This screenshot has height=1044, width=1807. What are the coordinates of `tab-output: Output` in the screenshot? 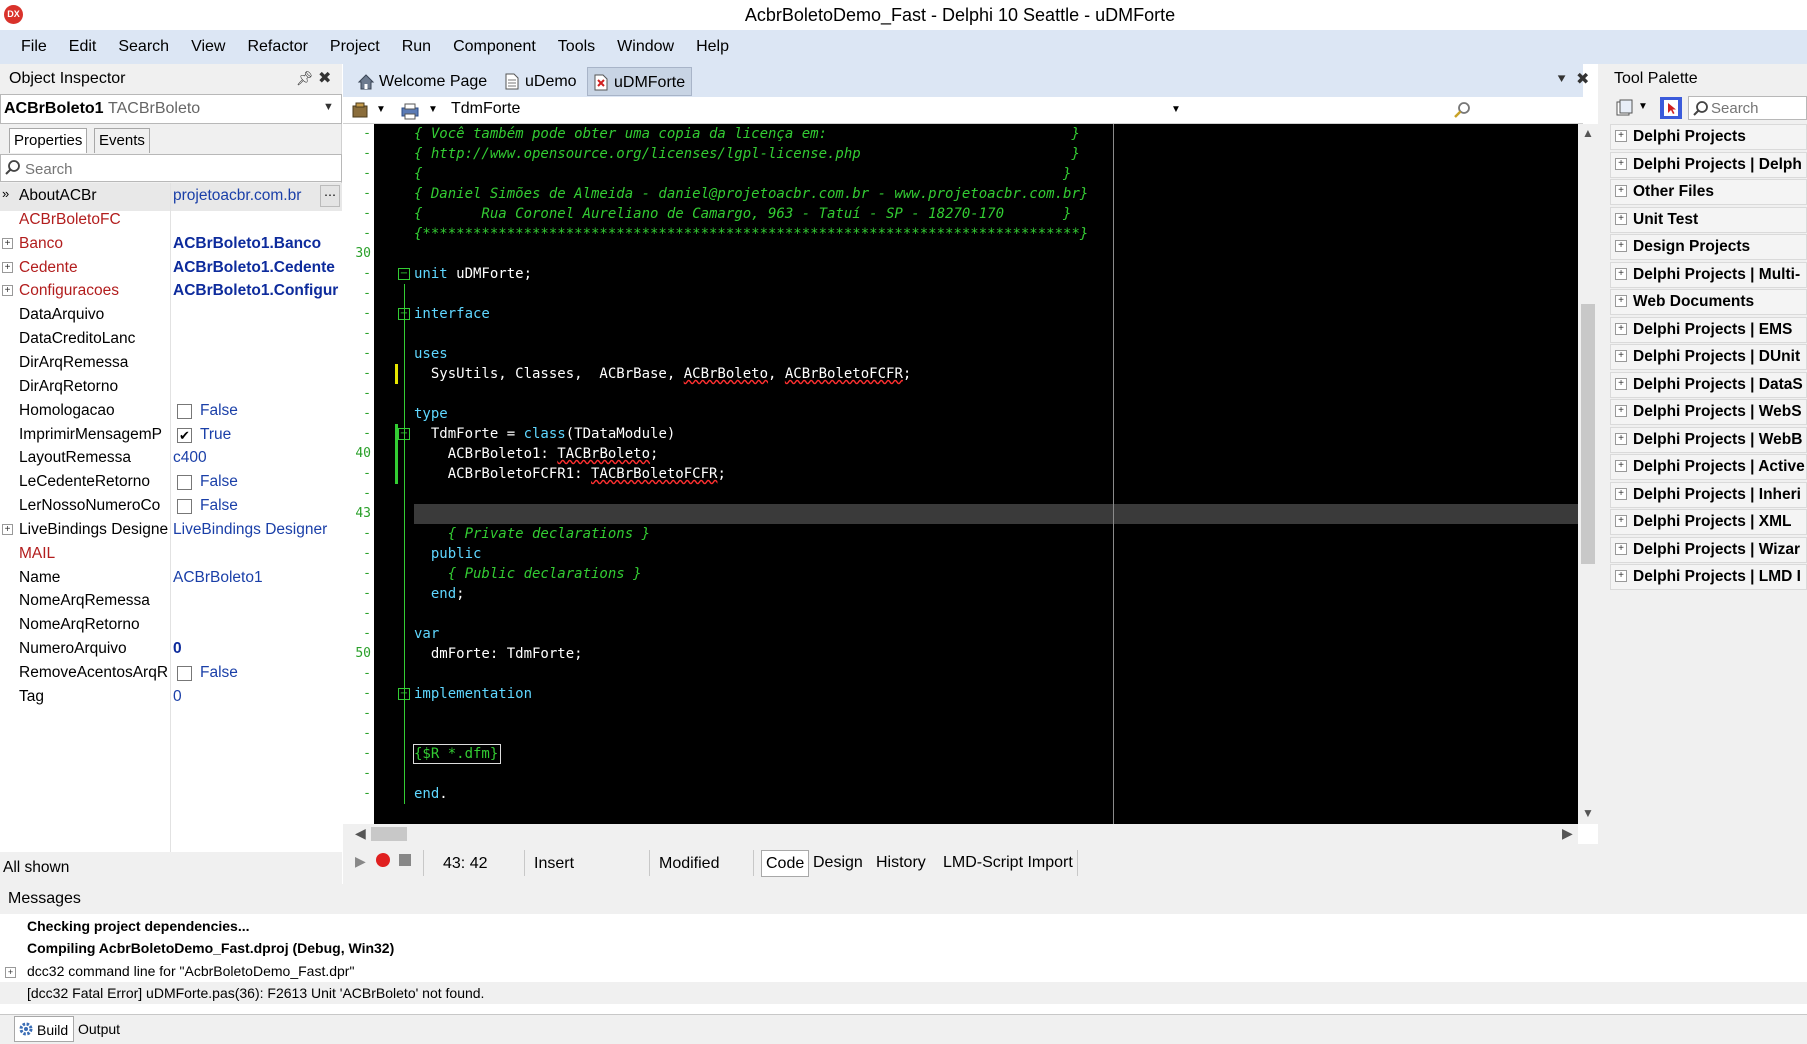 It's located at (99, 1029).